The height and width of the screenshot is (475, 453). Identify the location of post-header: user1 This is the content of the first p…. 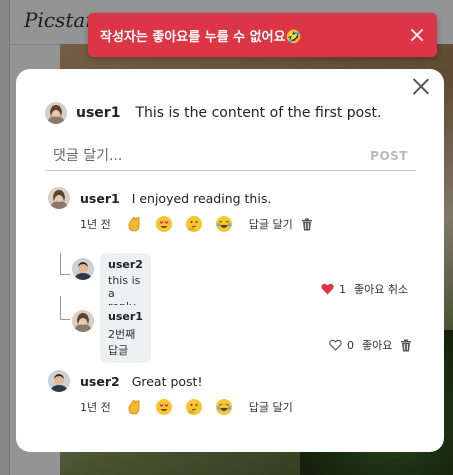
(213, 113).